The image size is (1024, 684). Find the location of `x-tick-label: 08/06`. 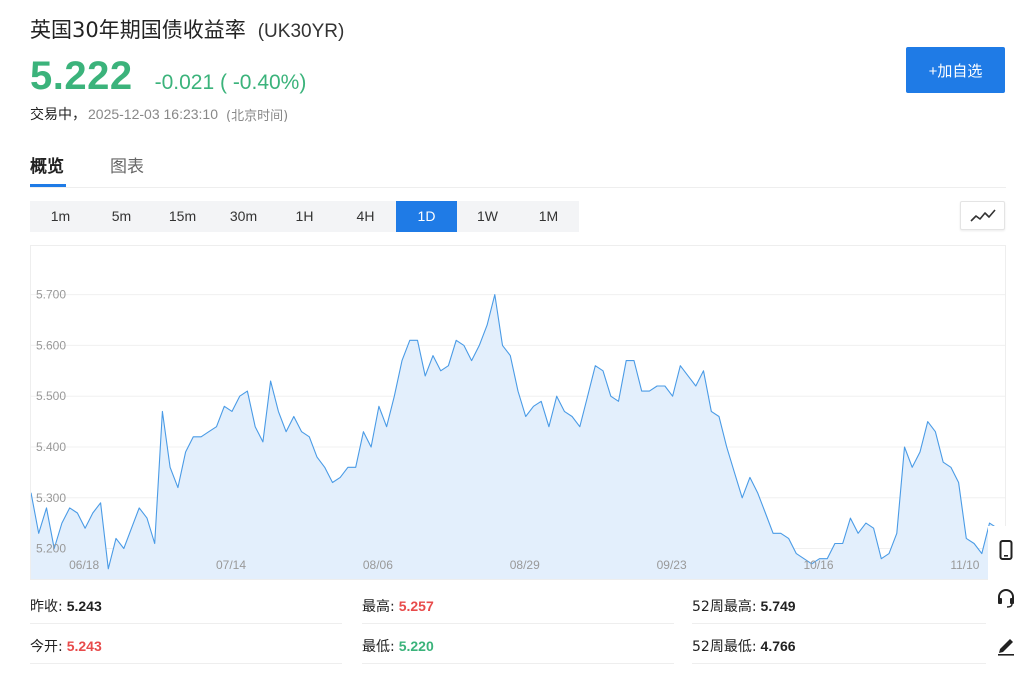

x-tick-label: 08/06 is located at coordinates (378, 565).